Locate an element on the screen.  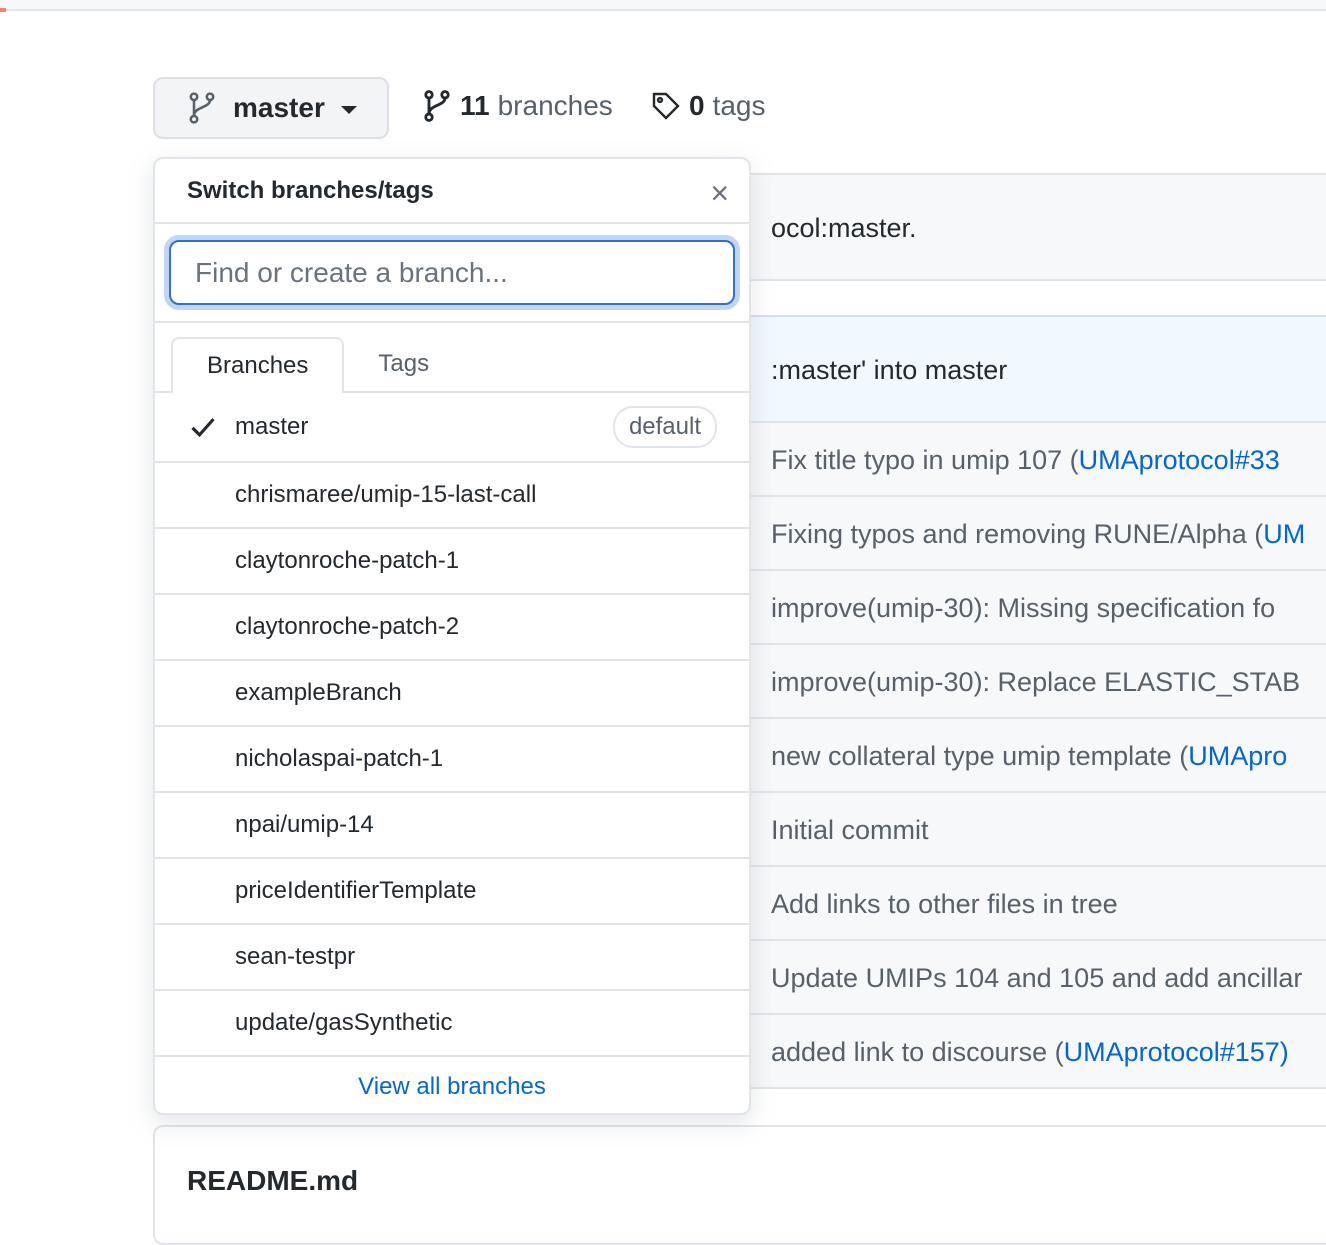
commit-pr-link: UMAprotocol#157) is located at coordinates (1176, 1052).